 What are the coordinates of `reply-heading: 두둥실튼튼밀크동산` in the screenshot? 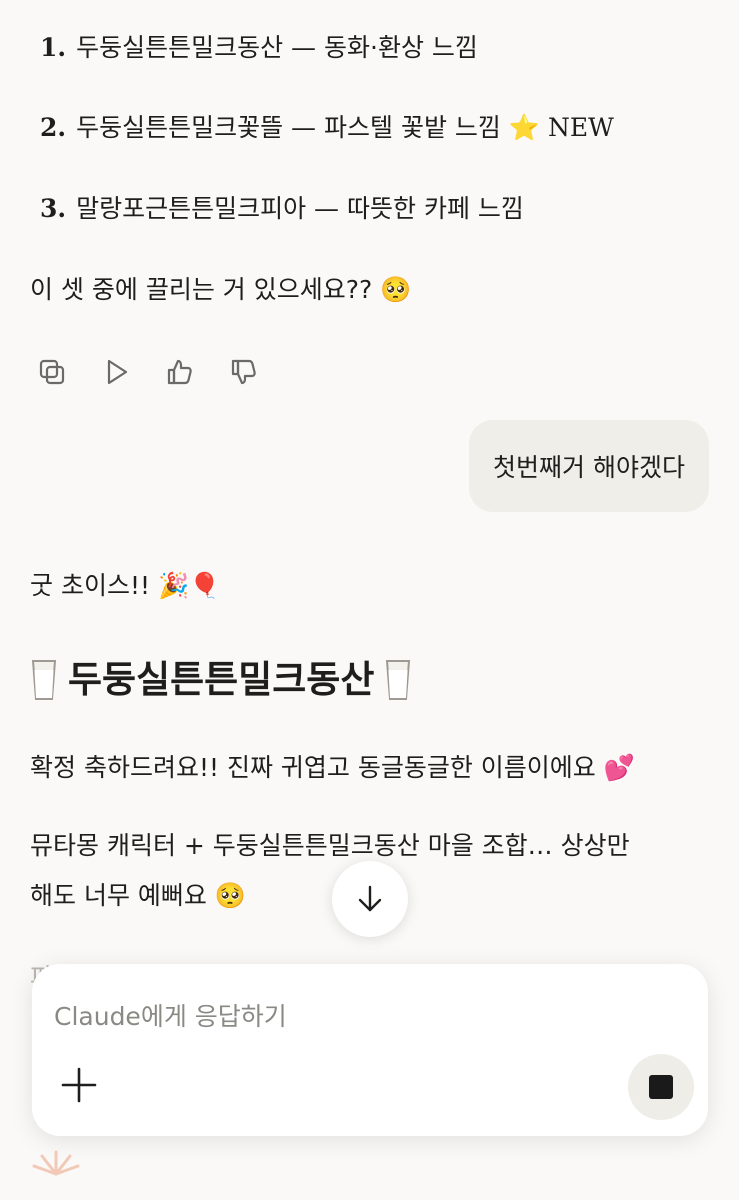 It's located at (221, 680).